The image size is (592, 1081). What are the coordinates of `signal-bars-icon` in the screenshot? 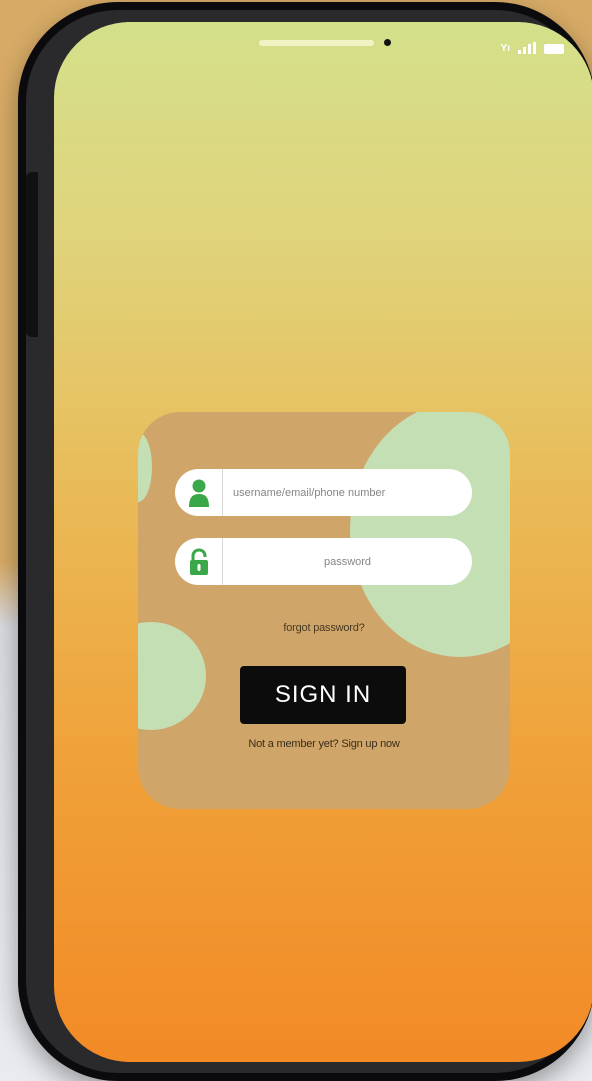 It's located at (527, 48).